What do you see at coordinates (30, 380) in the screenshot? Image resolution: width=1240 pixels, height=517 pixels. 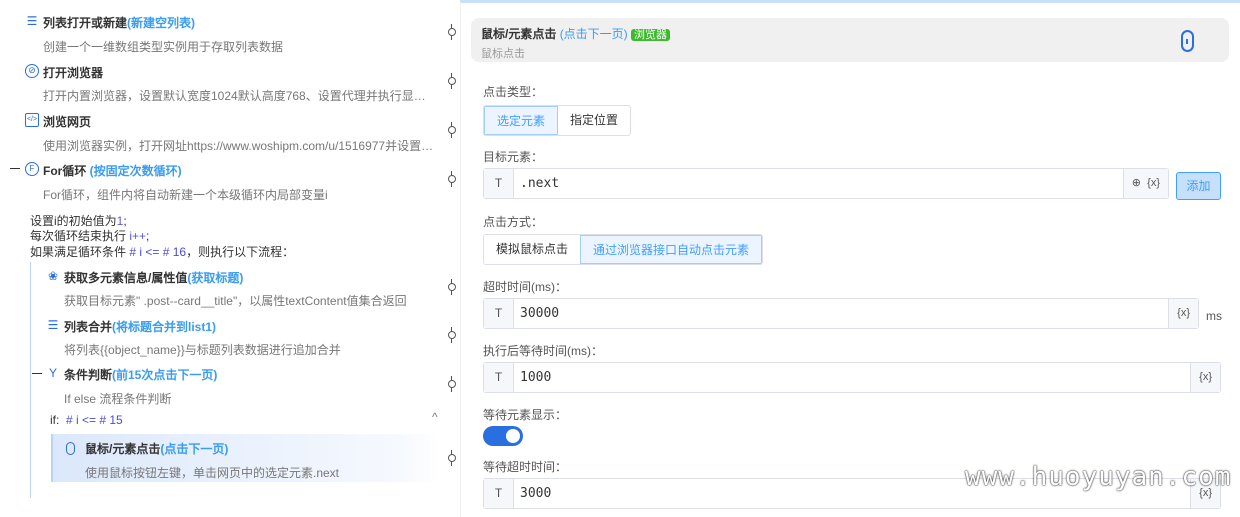 I see `loop-guide-line` at bounding box center [30, 380].